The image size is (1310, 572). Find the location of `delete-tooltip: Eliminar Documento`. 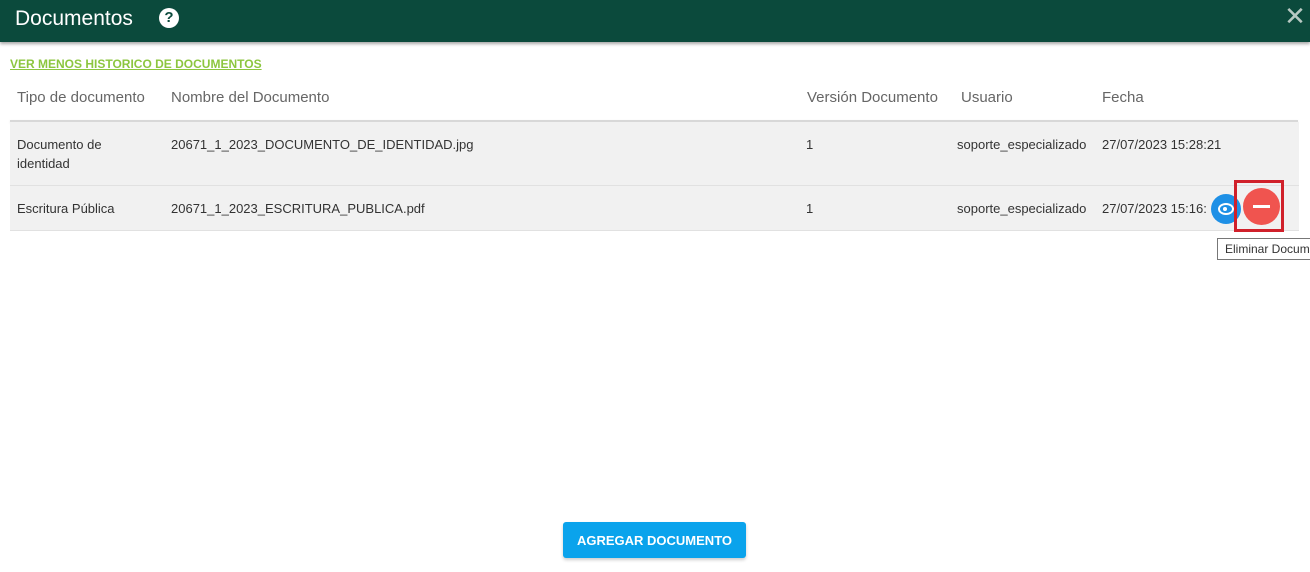

delete-tooltip: Eliminar Documento is located at coordinates (1263, 249).